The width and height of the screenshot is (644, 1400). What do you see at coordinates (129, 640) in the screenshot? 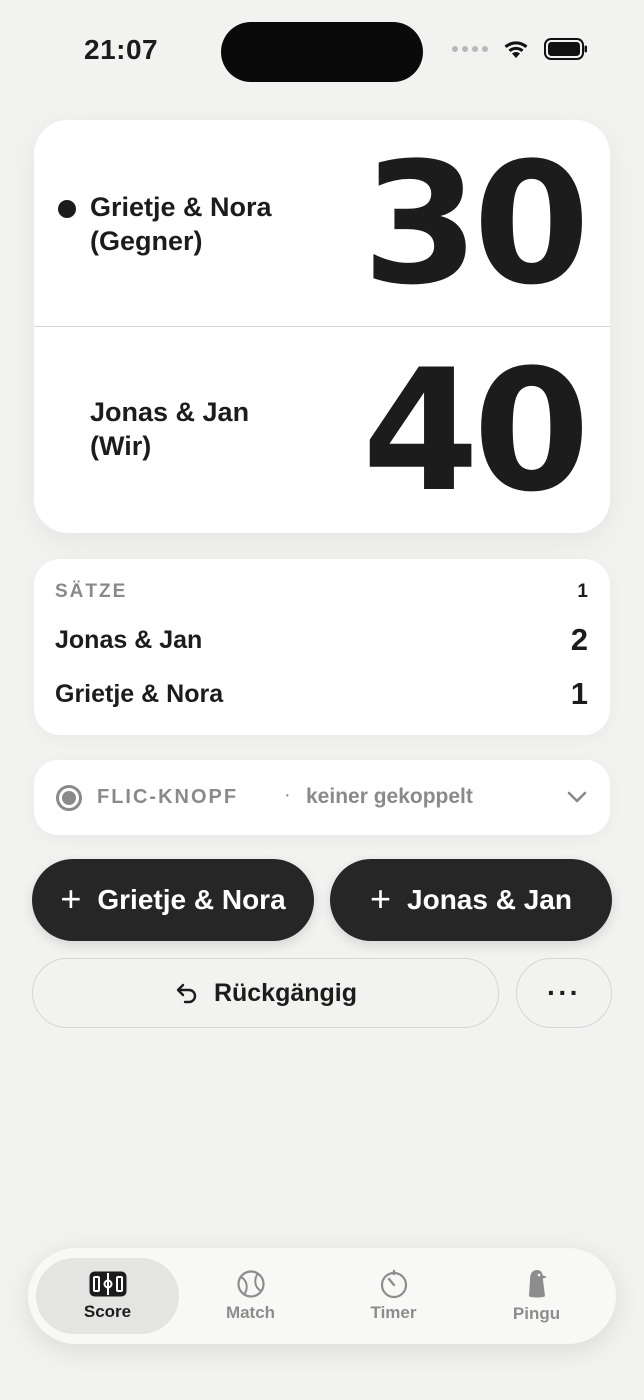
I see `sets-team-name: Jonas & Jan` at bounding box center [129, 640].